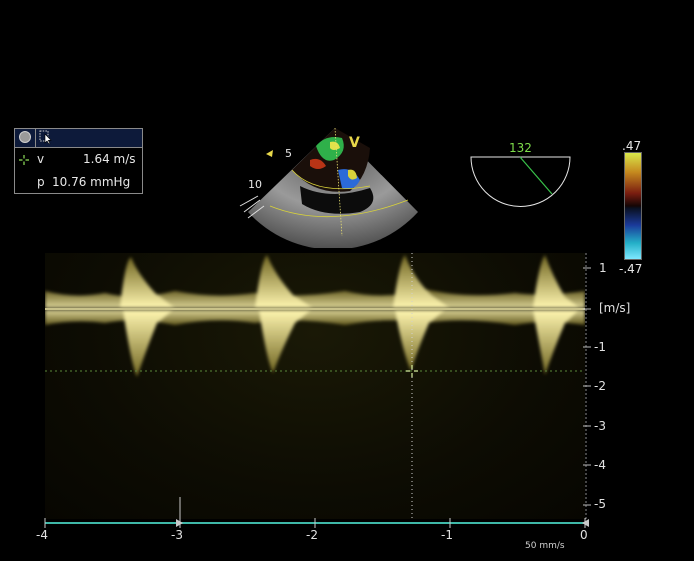 Image resolution: width=694 pixels, height=561 pixels. I want to click on orientation-marker-icon, so click(269, 153).